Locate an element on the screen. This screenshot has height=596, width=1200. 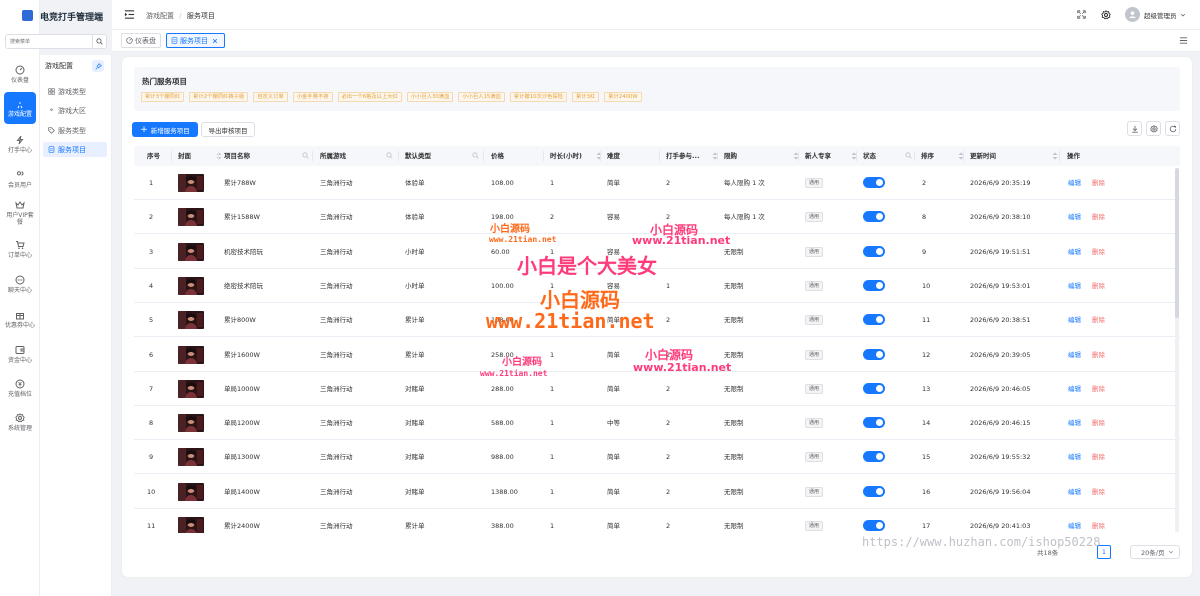
tab-service-items: 服务项目 is located at coordinates (195, 40).